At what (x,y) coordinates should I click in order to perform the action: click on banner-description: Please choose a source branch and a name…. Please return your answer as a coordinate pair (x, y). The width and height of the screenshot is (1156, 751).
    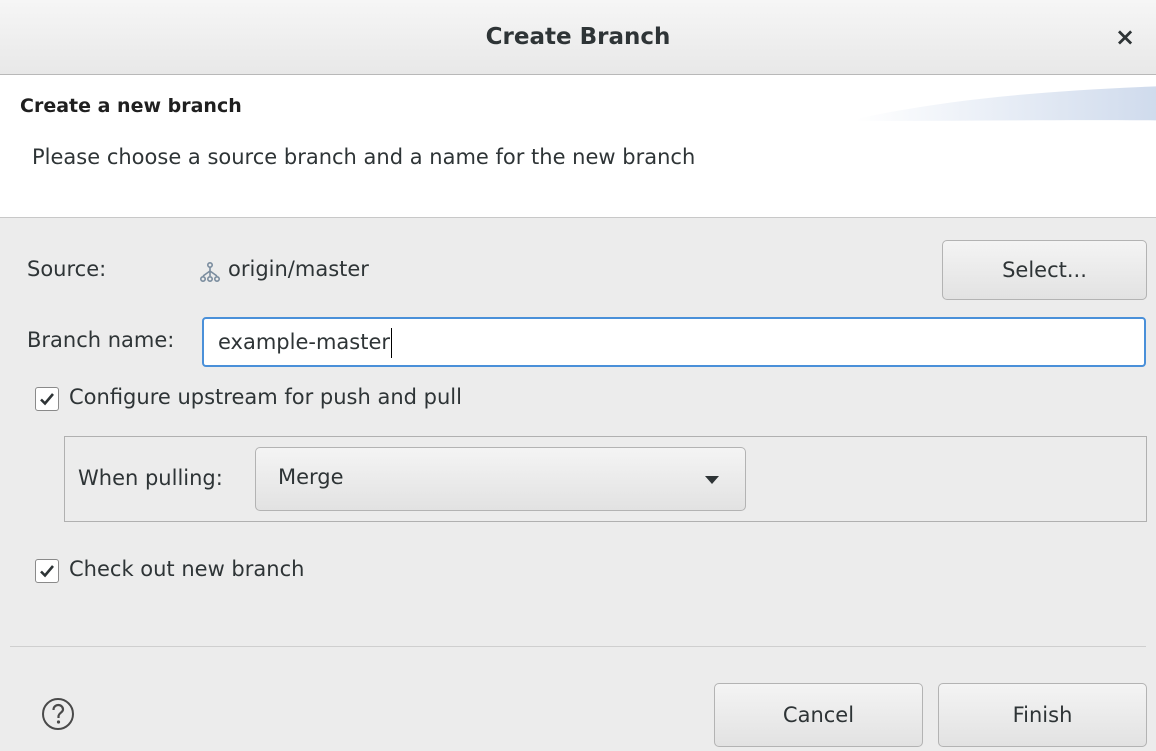
    Looking at the image, I should click on (364, 157).